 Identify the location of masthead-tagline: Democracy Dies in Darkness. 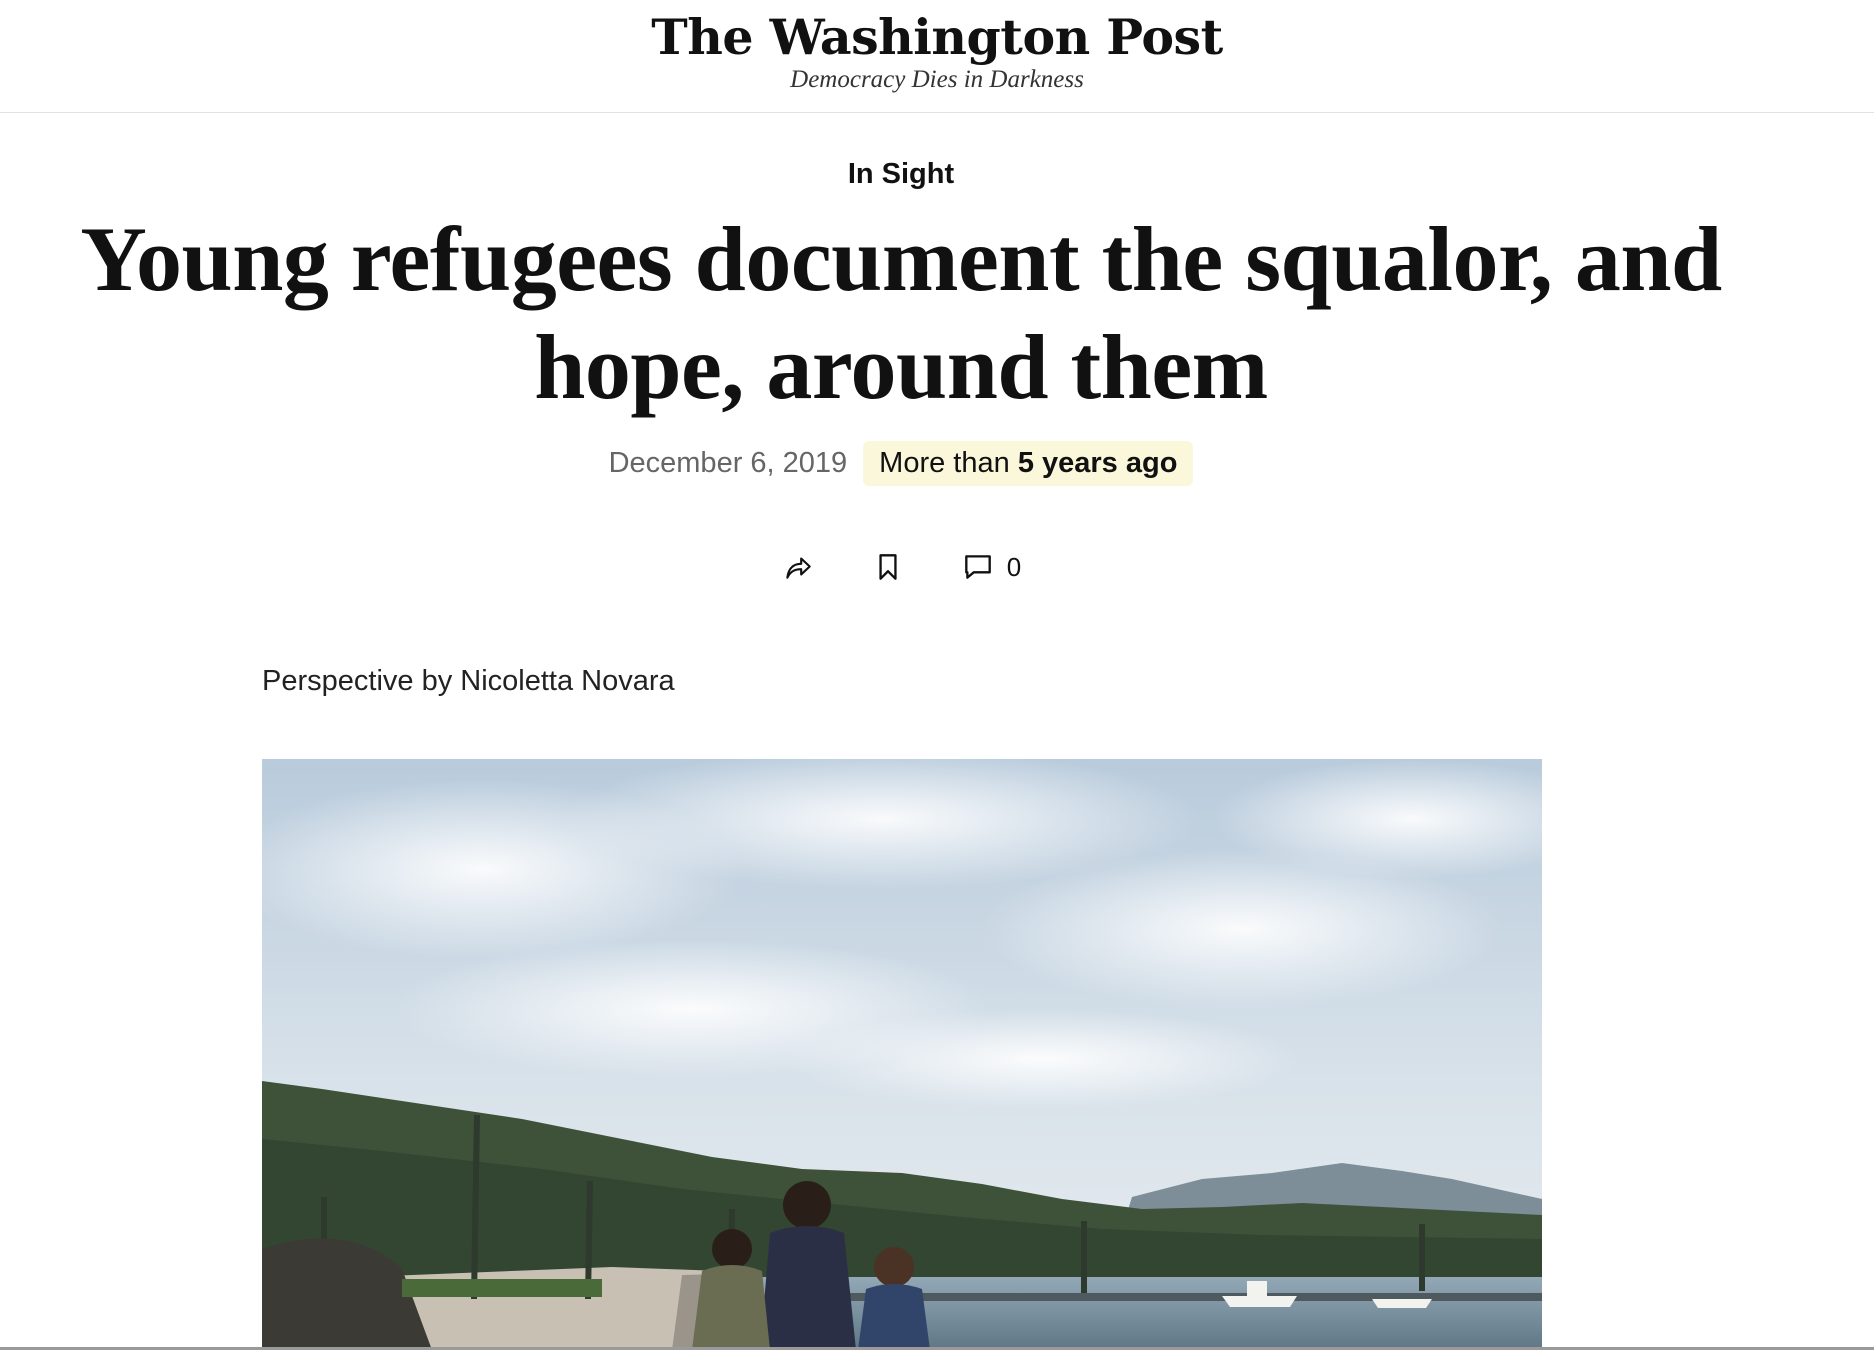
(937, 79).